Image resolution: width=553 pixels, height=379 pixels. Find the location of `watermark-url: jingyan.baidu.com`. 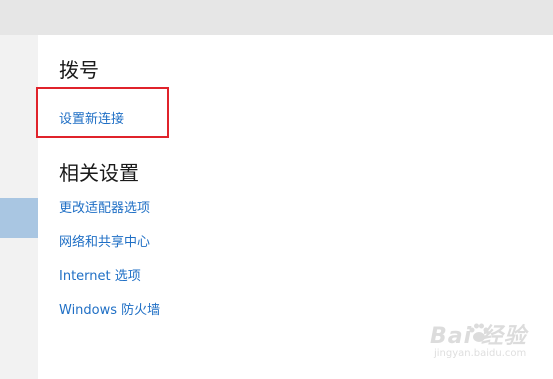

watermark-url: jingyan.baidu.com is located at coordinates (480, 353).